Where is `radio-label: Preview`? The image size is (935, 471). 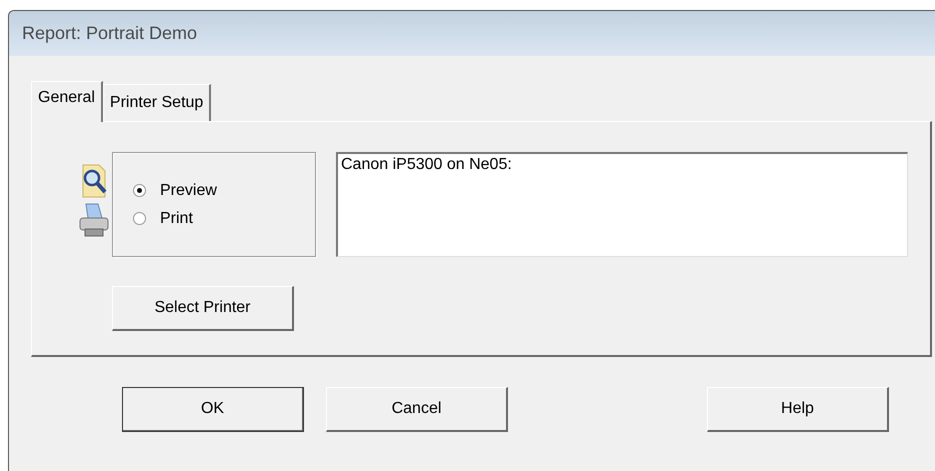
radio-label: Preview is located at coordinates (188, 191).